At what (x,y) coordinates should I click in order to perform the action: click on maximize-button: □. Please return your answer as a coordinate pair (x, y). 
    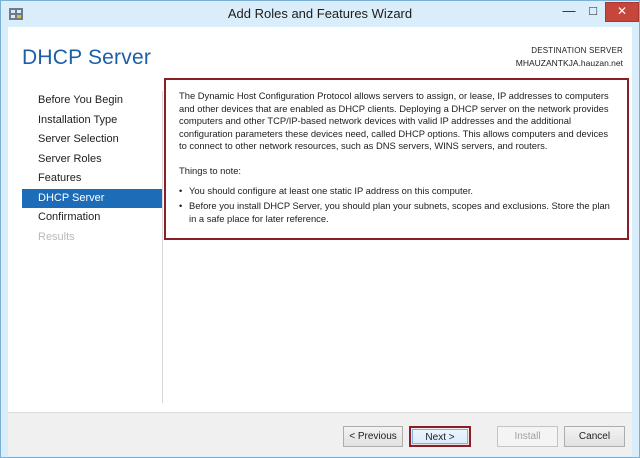
    Looking at the image, I should click on (593, 12).